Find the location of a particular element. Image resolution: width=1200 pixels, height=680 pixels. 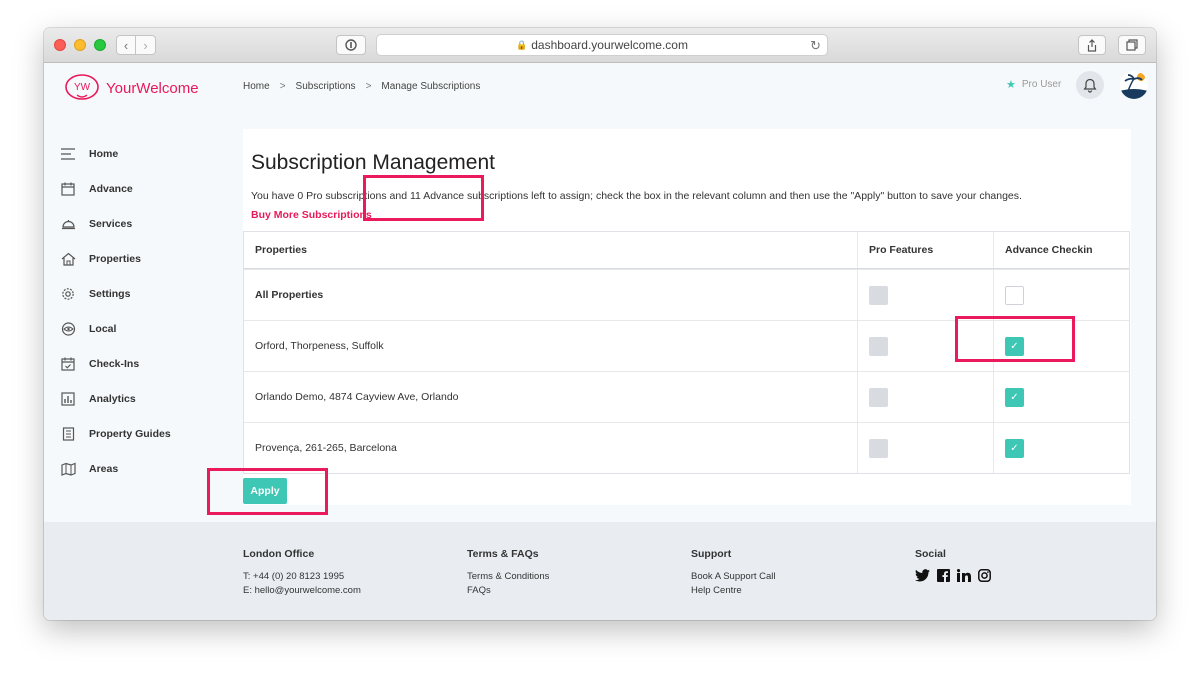

sidebar-item-home: Home is located at coordinates (145, 153).